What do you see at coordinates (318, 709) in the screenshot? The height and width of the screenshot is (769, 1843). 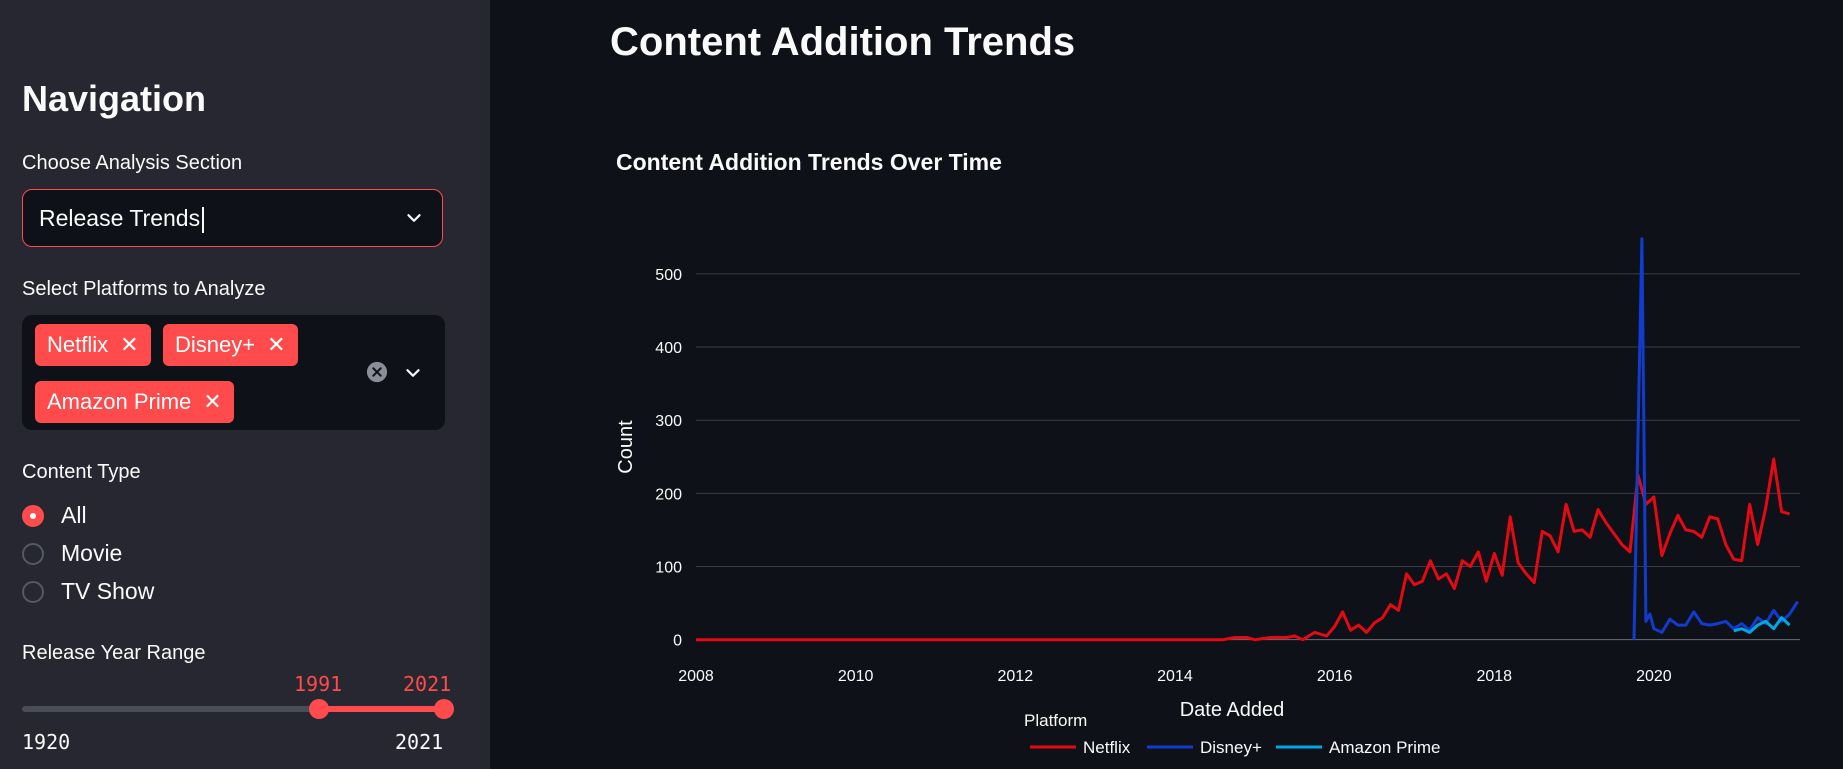 I see `slider-thumb-low` at bounding box center [318, 709].